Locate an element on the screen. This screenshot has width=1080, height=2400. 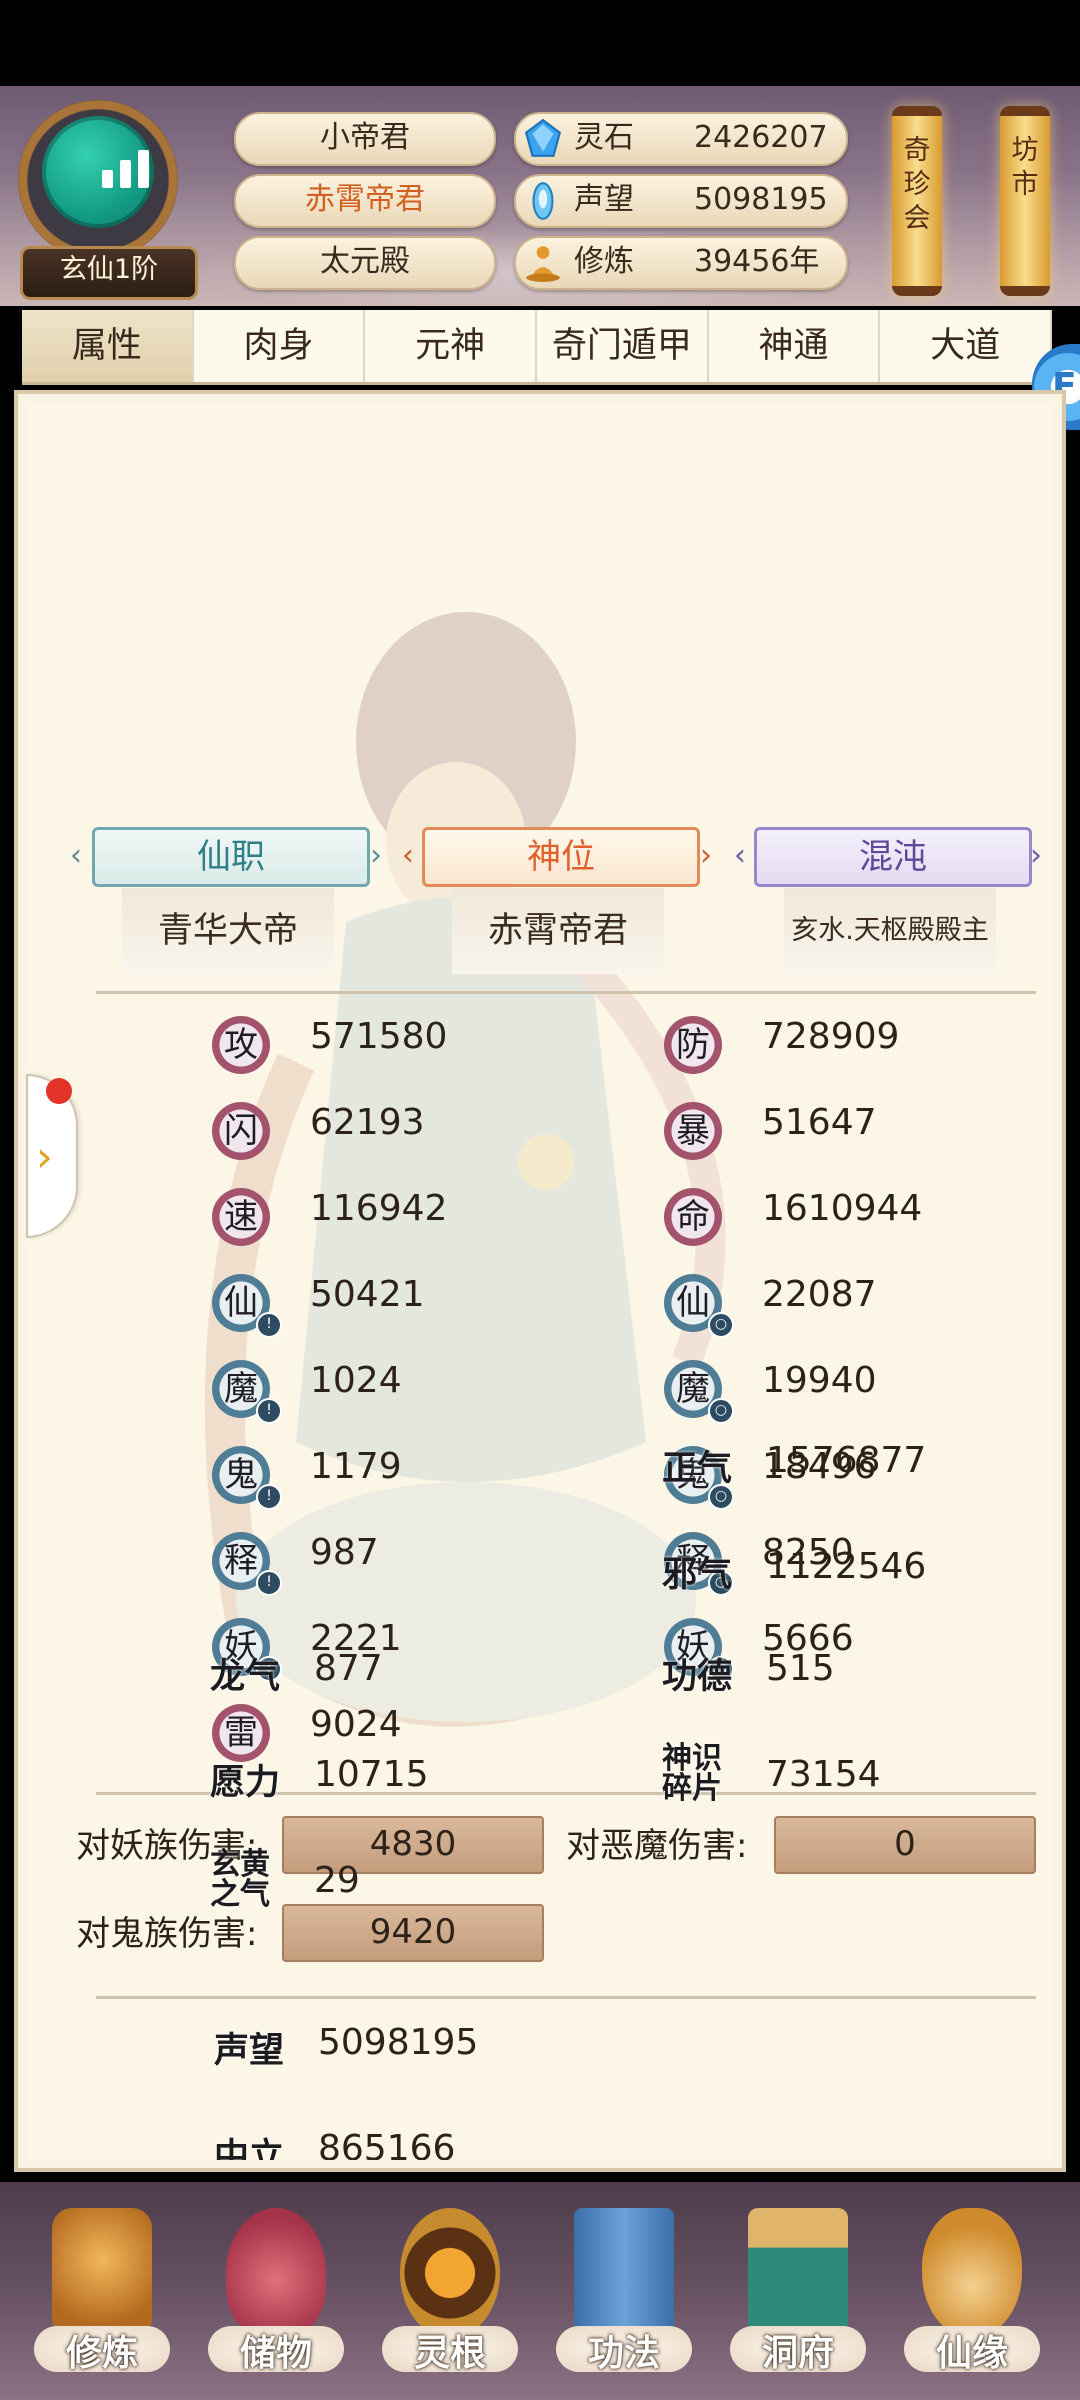
spirit-root-icon is located at coordinates (450, 2273).